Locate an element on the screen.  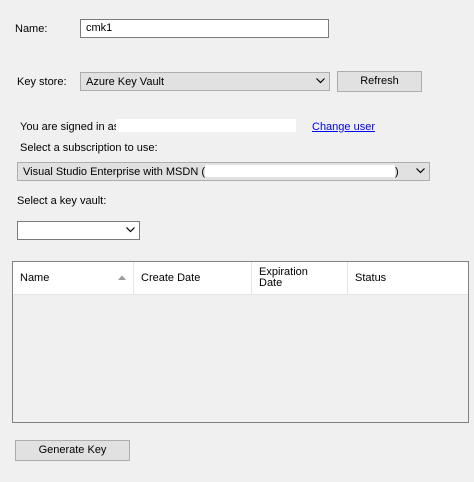
column-header-name-label: Name is located at coordinates (35, 277).